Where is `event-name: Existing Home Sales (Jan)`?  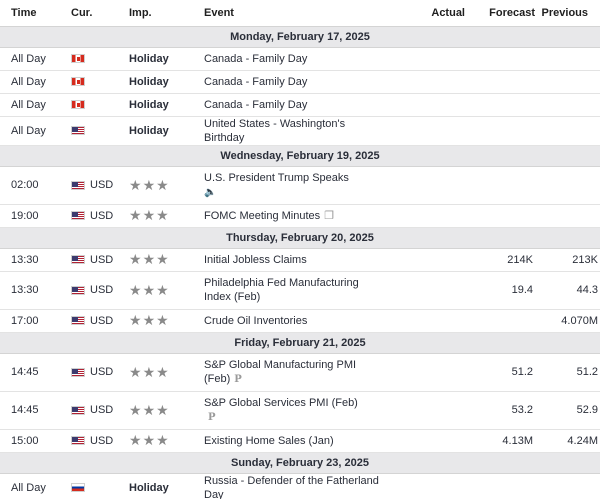
event-name: Existing Home Sales (Jan) is located at coordinates (291, 441).